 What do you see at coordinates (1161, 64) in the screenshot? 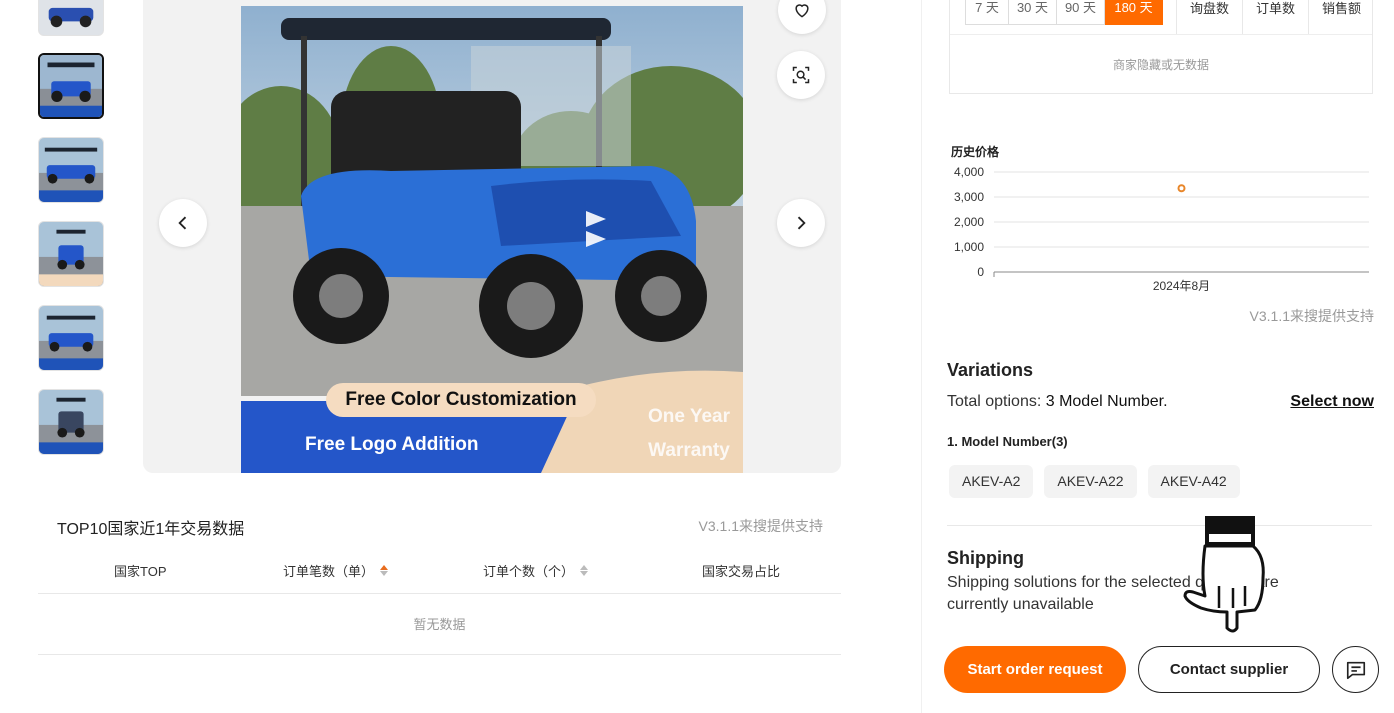
I see `stats-empty-state: 商家隐藏或无数据` at bounding box center [1161, 64].